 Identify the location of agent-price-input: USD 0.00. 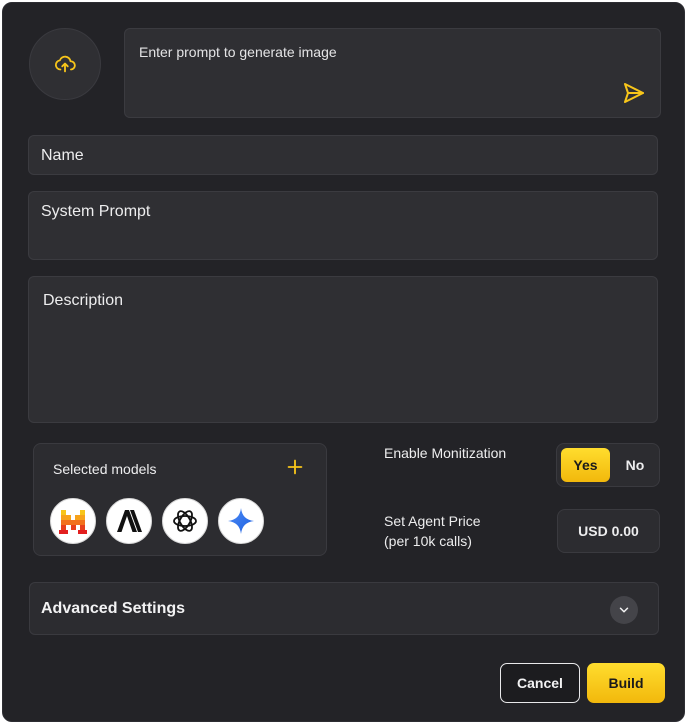
(608, 531).